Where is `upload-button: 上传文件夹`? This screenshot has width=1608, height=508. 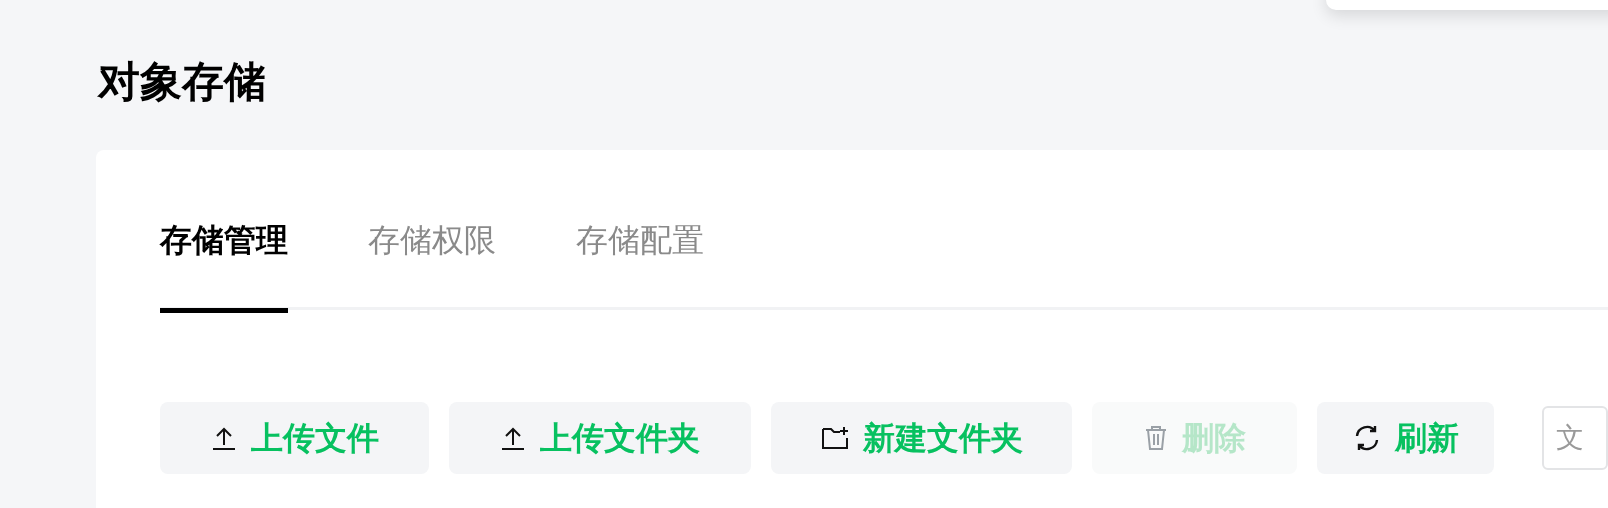
upload-button: 上传文件夹 is located at coordinates (600, 438).